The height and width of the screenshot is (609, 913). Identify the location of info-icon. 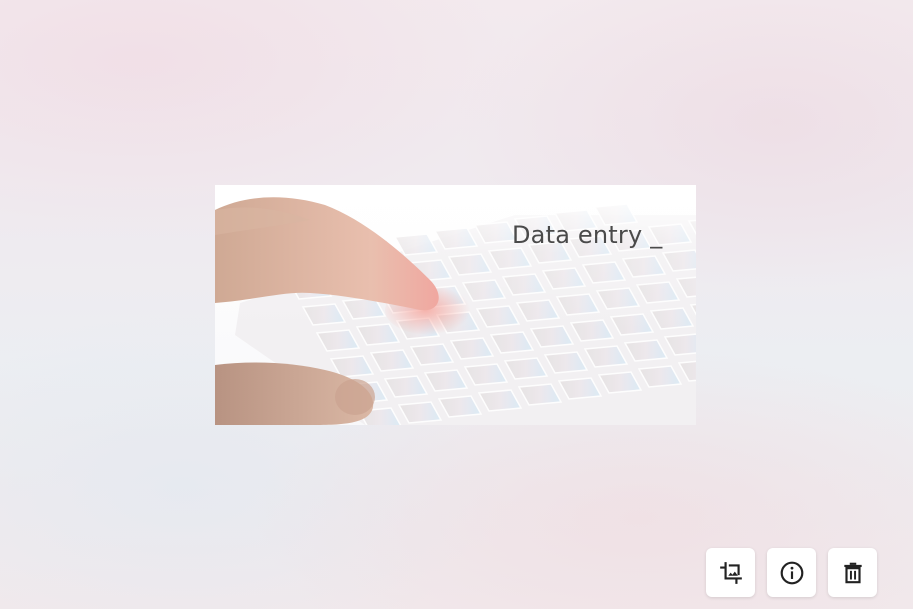
(791, 572).